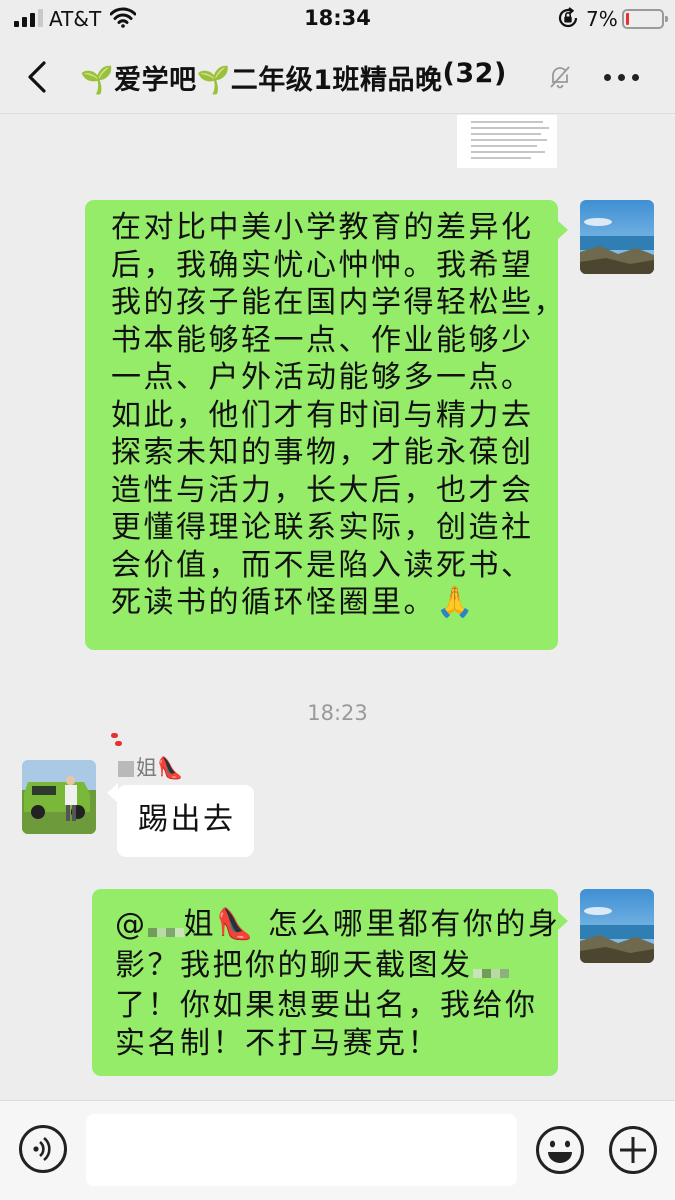 This screenshot has height=1200, width=675. What do you see at coordinates (322, 377) in the screenshot?
I see `message-line: 一点、户外活动能够多一点。` at bounding box center [322, 377].